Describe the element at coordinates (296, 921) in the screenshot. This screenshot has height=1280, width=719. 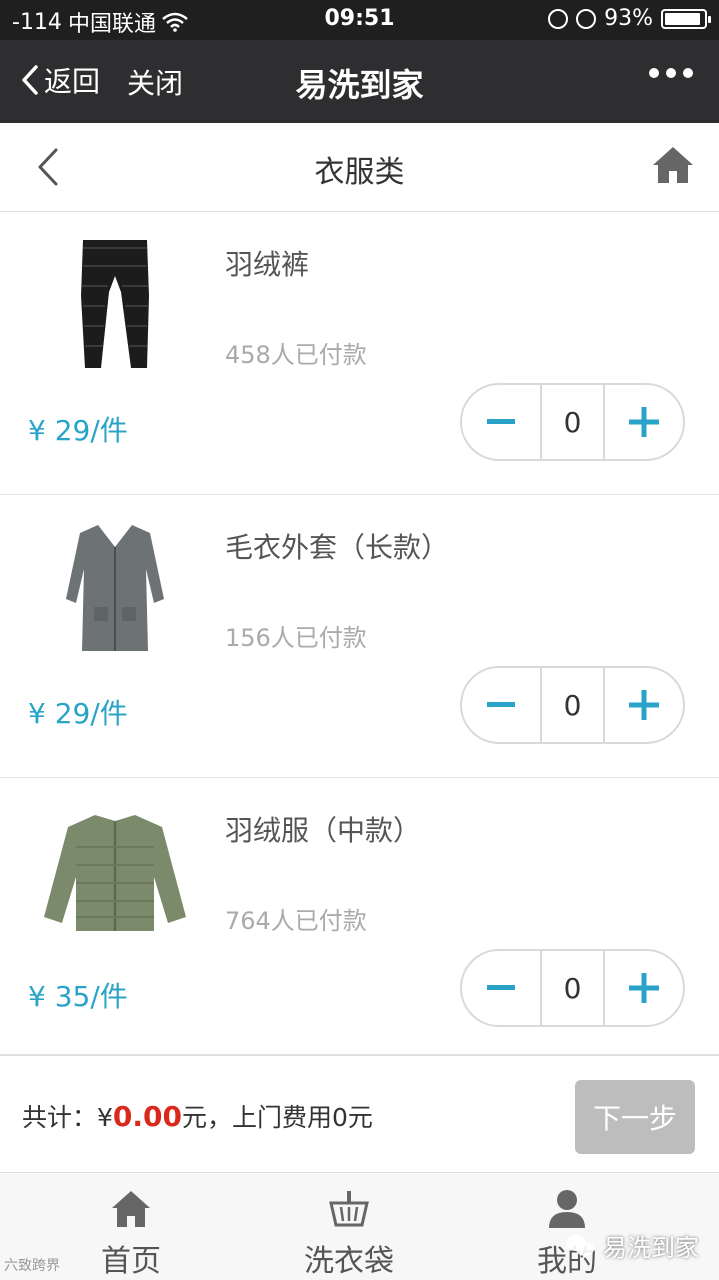
I see `sold-count: 764人已付款` at that location.